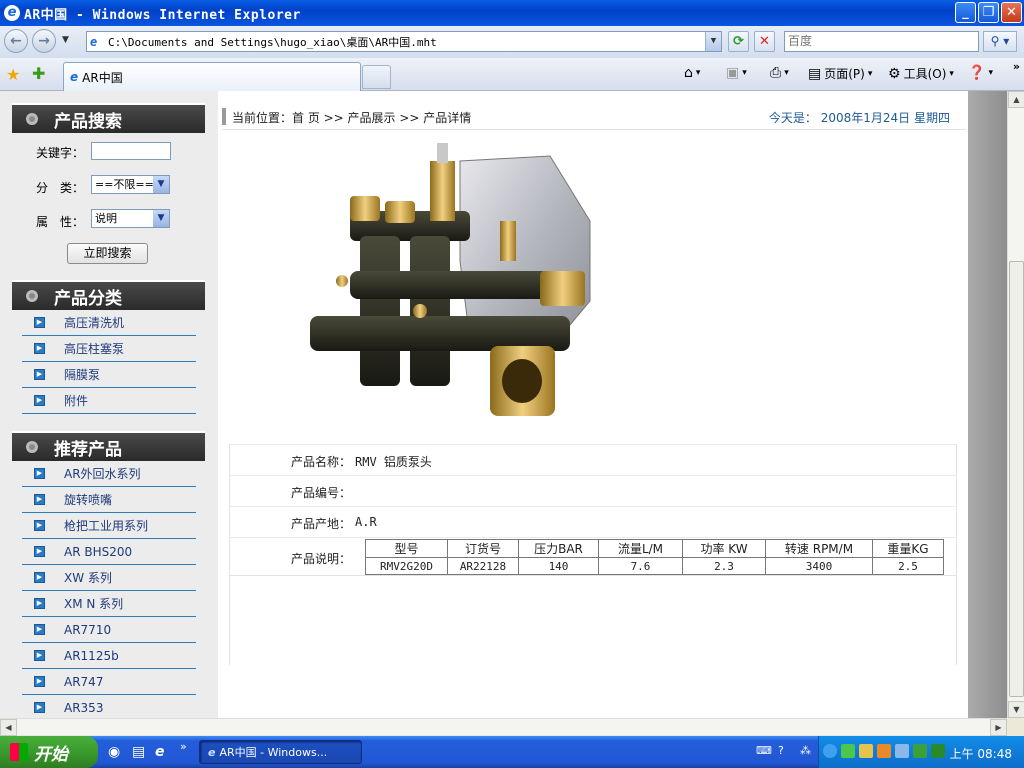 Image resolution: width=1024 pixels, height=768 pixels. I want to click on name-label: 产品名称：, so click(320, 462).